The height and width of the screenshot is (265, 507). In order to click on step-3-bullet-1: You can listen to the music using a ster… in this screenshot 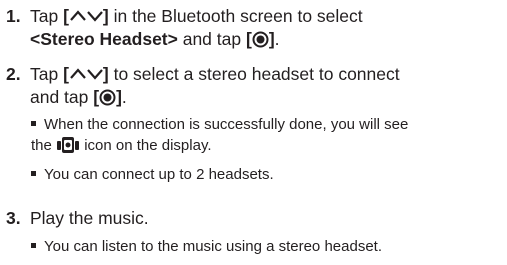, I will do `click(206, 246)`.